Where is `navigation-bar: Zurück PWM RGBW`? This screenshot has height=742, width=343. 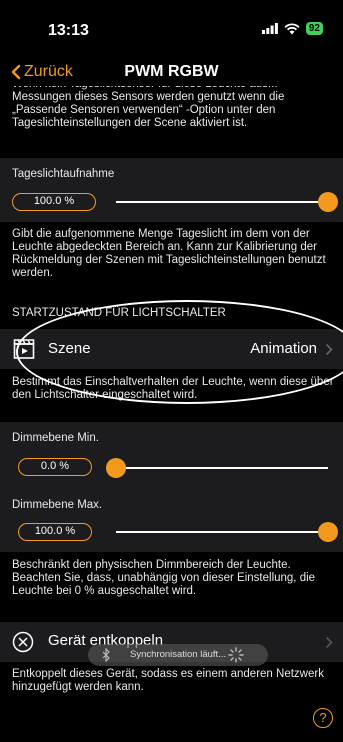
navigation-bar: Zurück PWM RGBW is located at coordinates (171, 73).